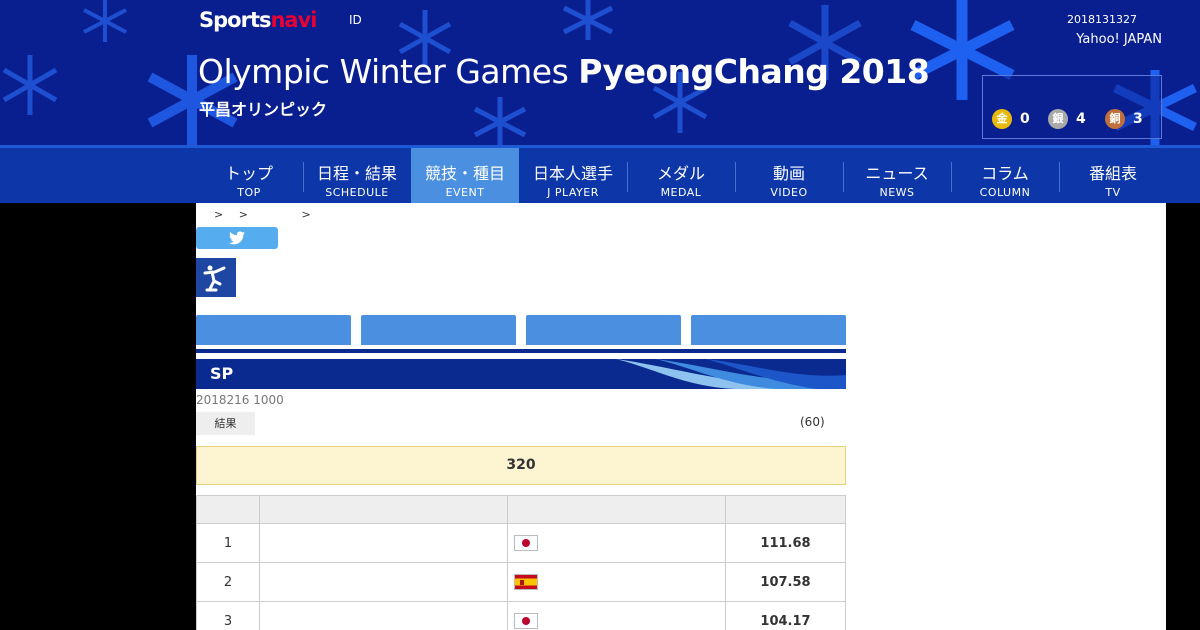 The image size is (1200, 630). Describe the element at coordinates (897, 192) in the screenshot. I see `nav-label-en: NEWS` at that location.